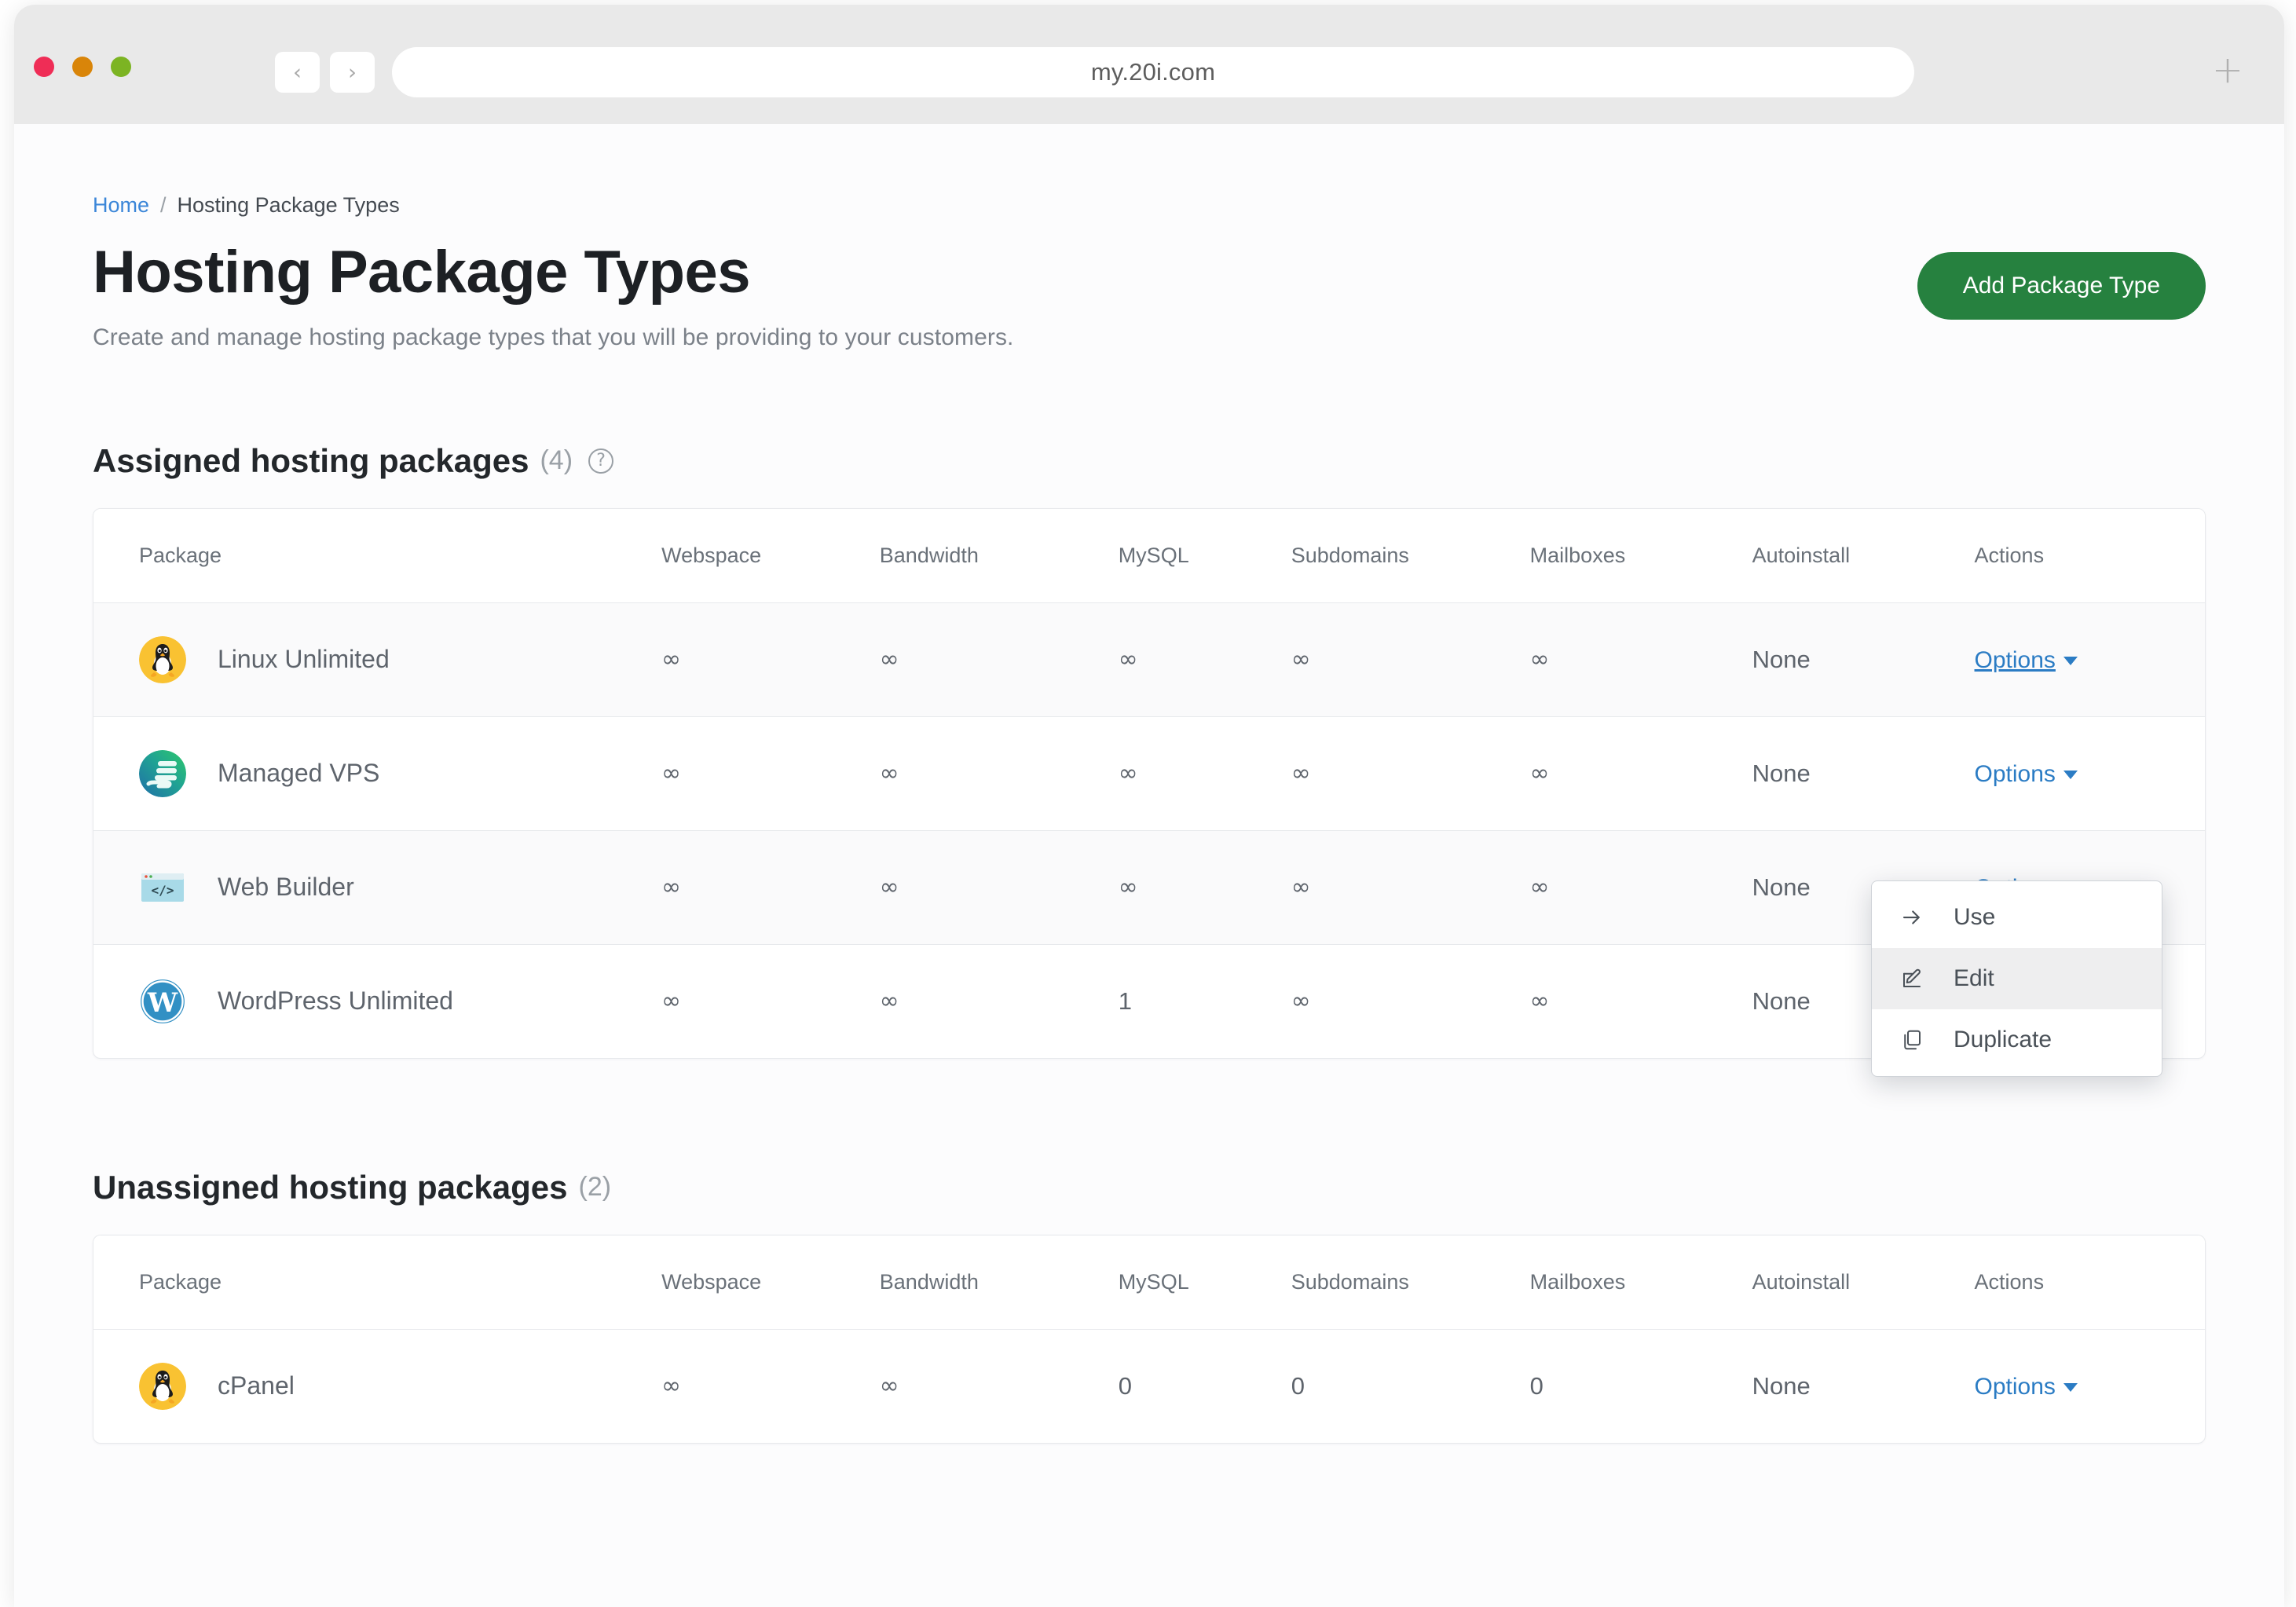 The height and width of the screenshot is (1607, 2296). Describe the element at coordinates (256, 1385) in the screenshot. I see `package-name: cPanel` at that location.